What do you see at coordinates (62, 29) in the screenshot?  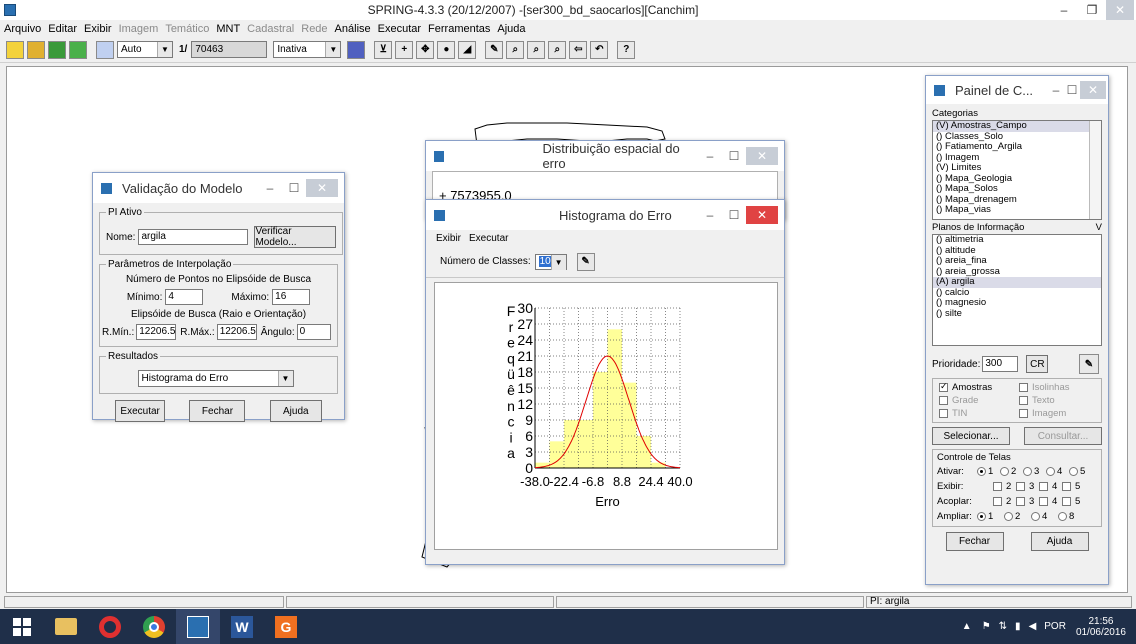 I see `menu-editar: Editar` at bounding box center [62, 29].